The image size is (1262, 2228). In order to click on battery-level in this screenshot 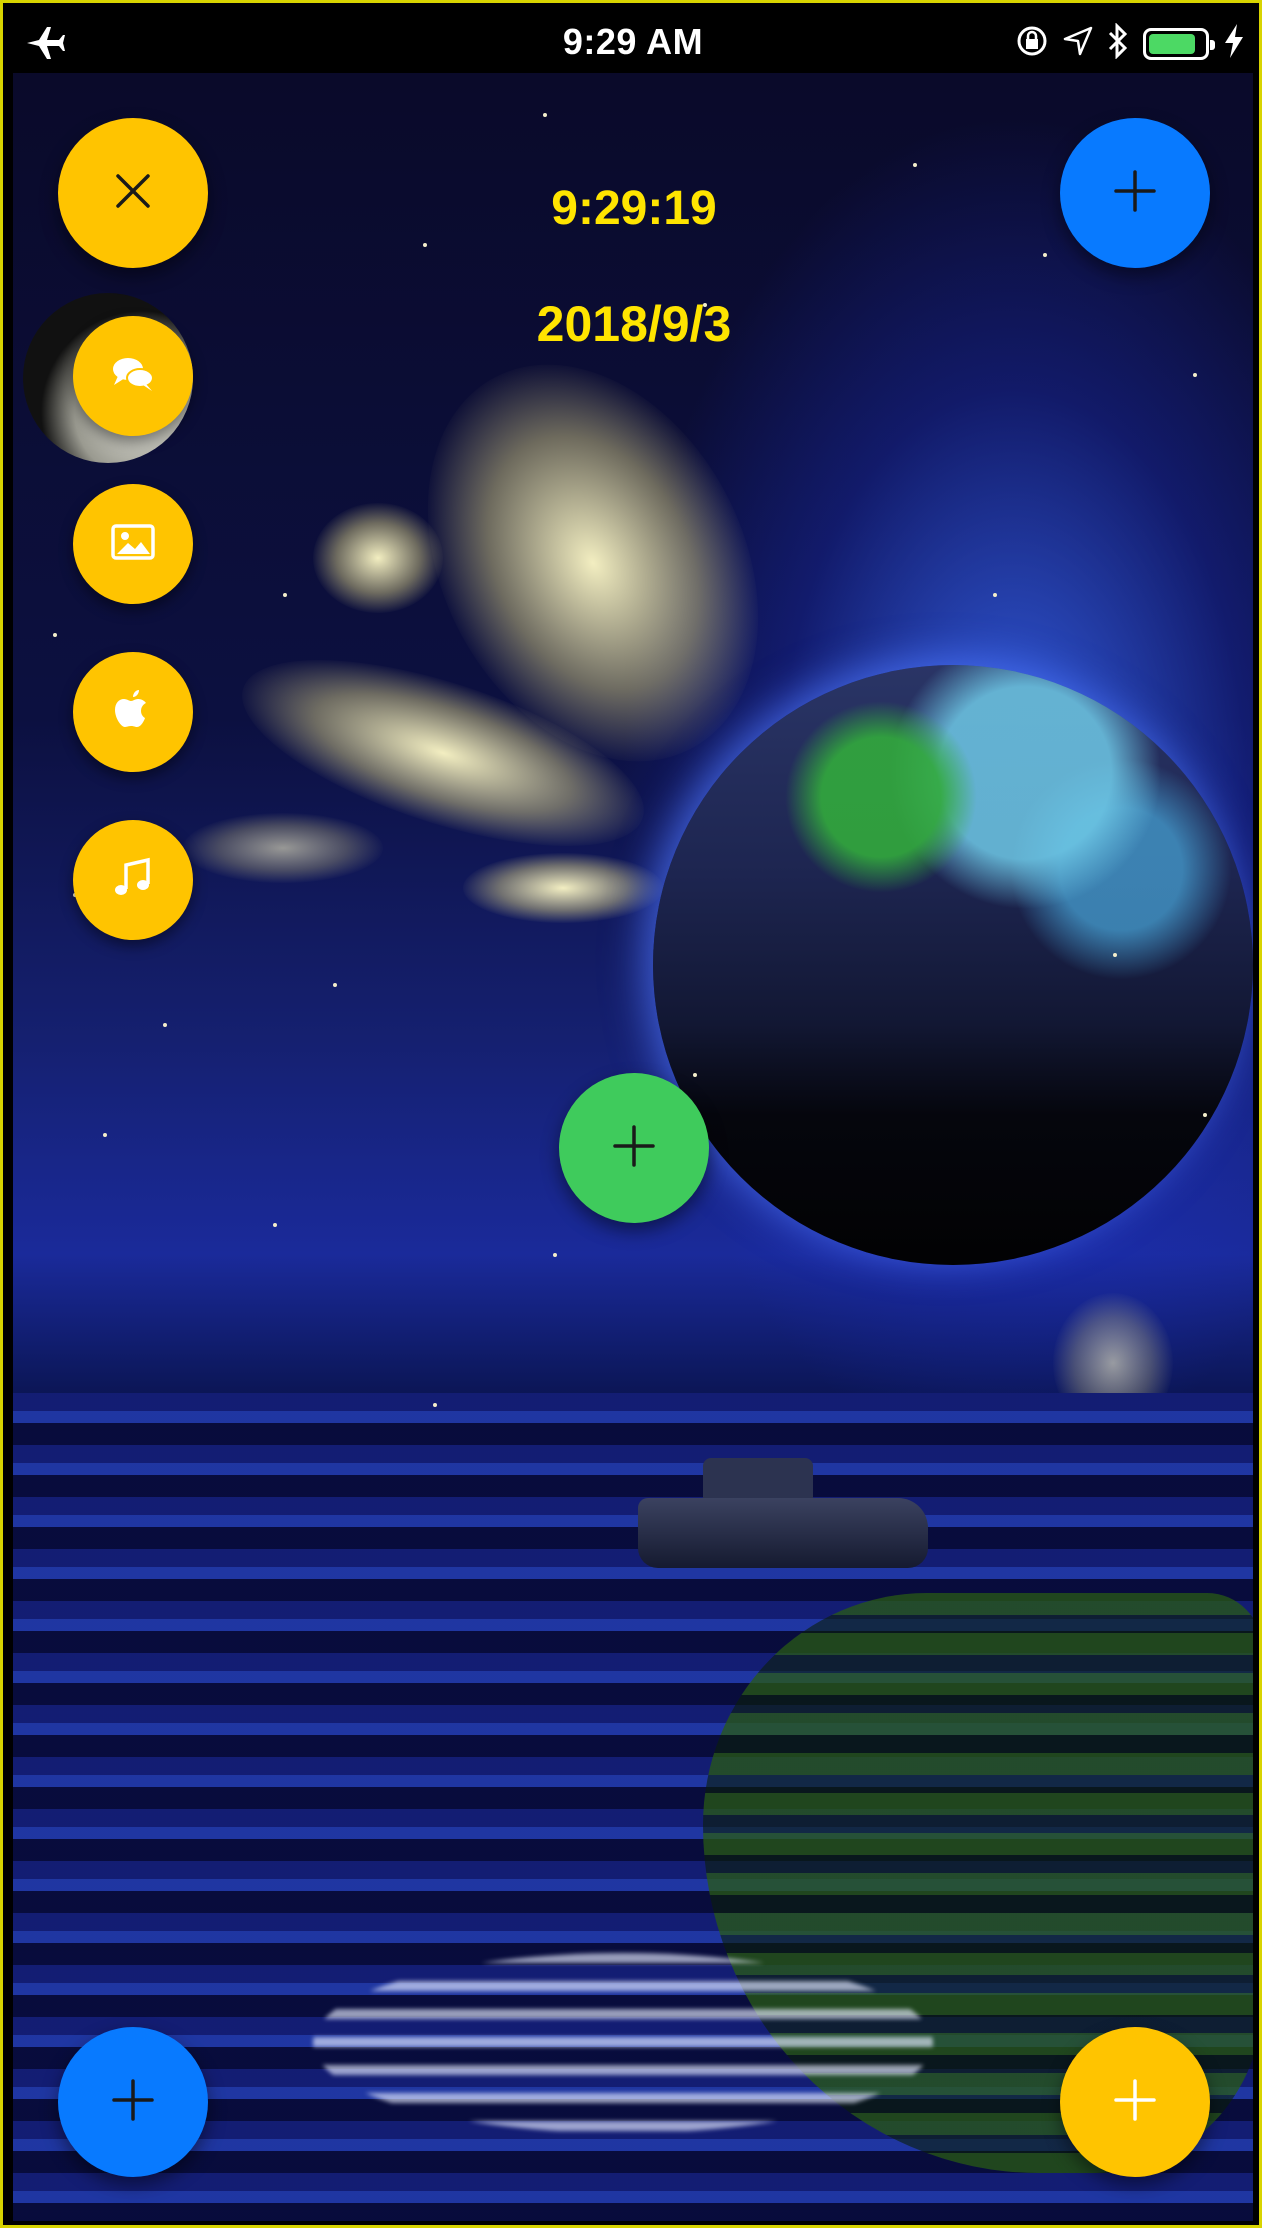, I will do `click(1172, 43)`.